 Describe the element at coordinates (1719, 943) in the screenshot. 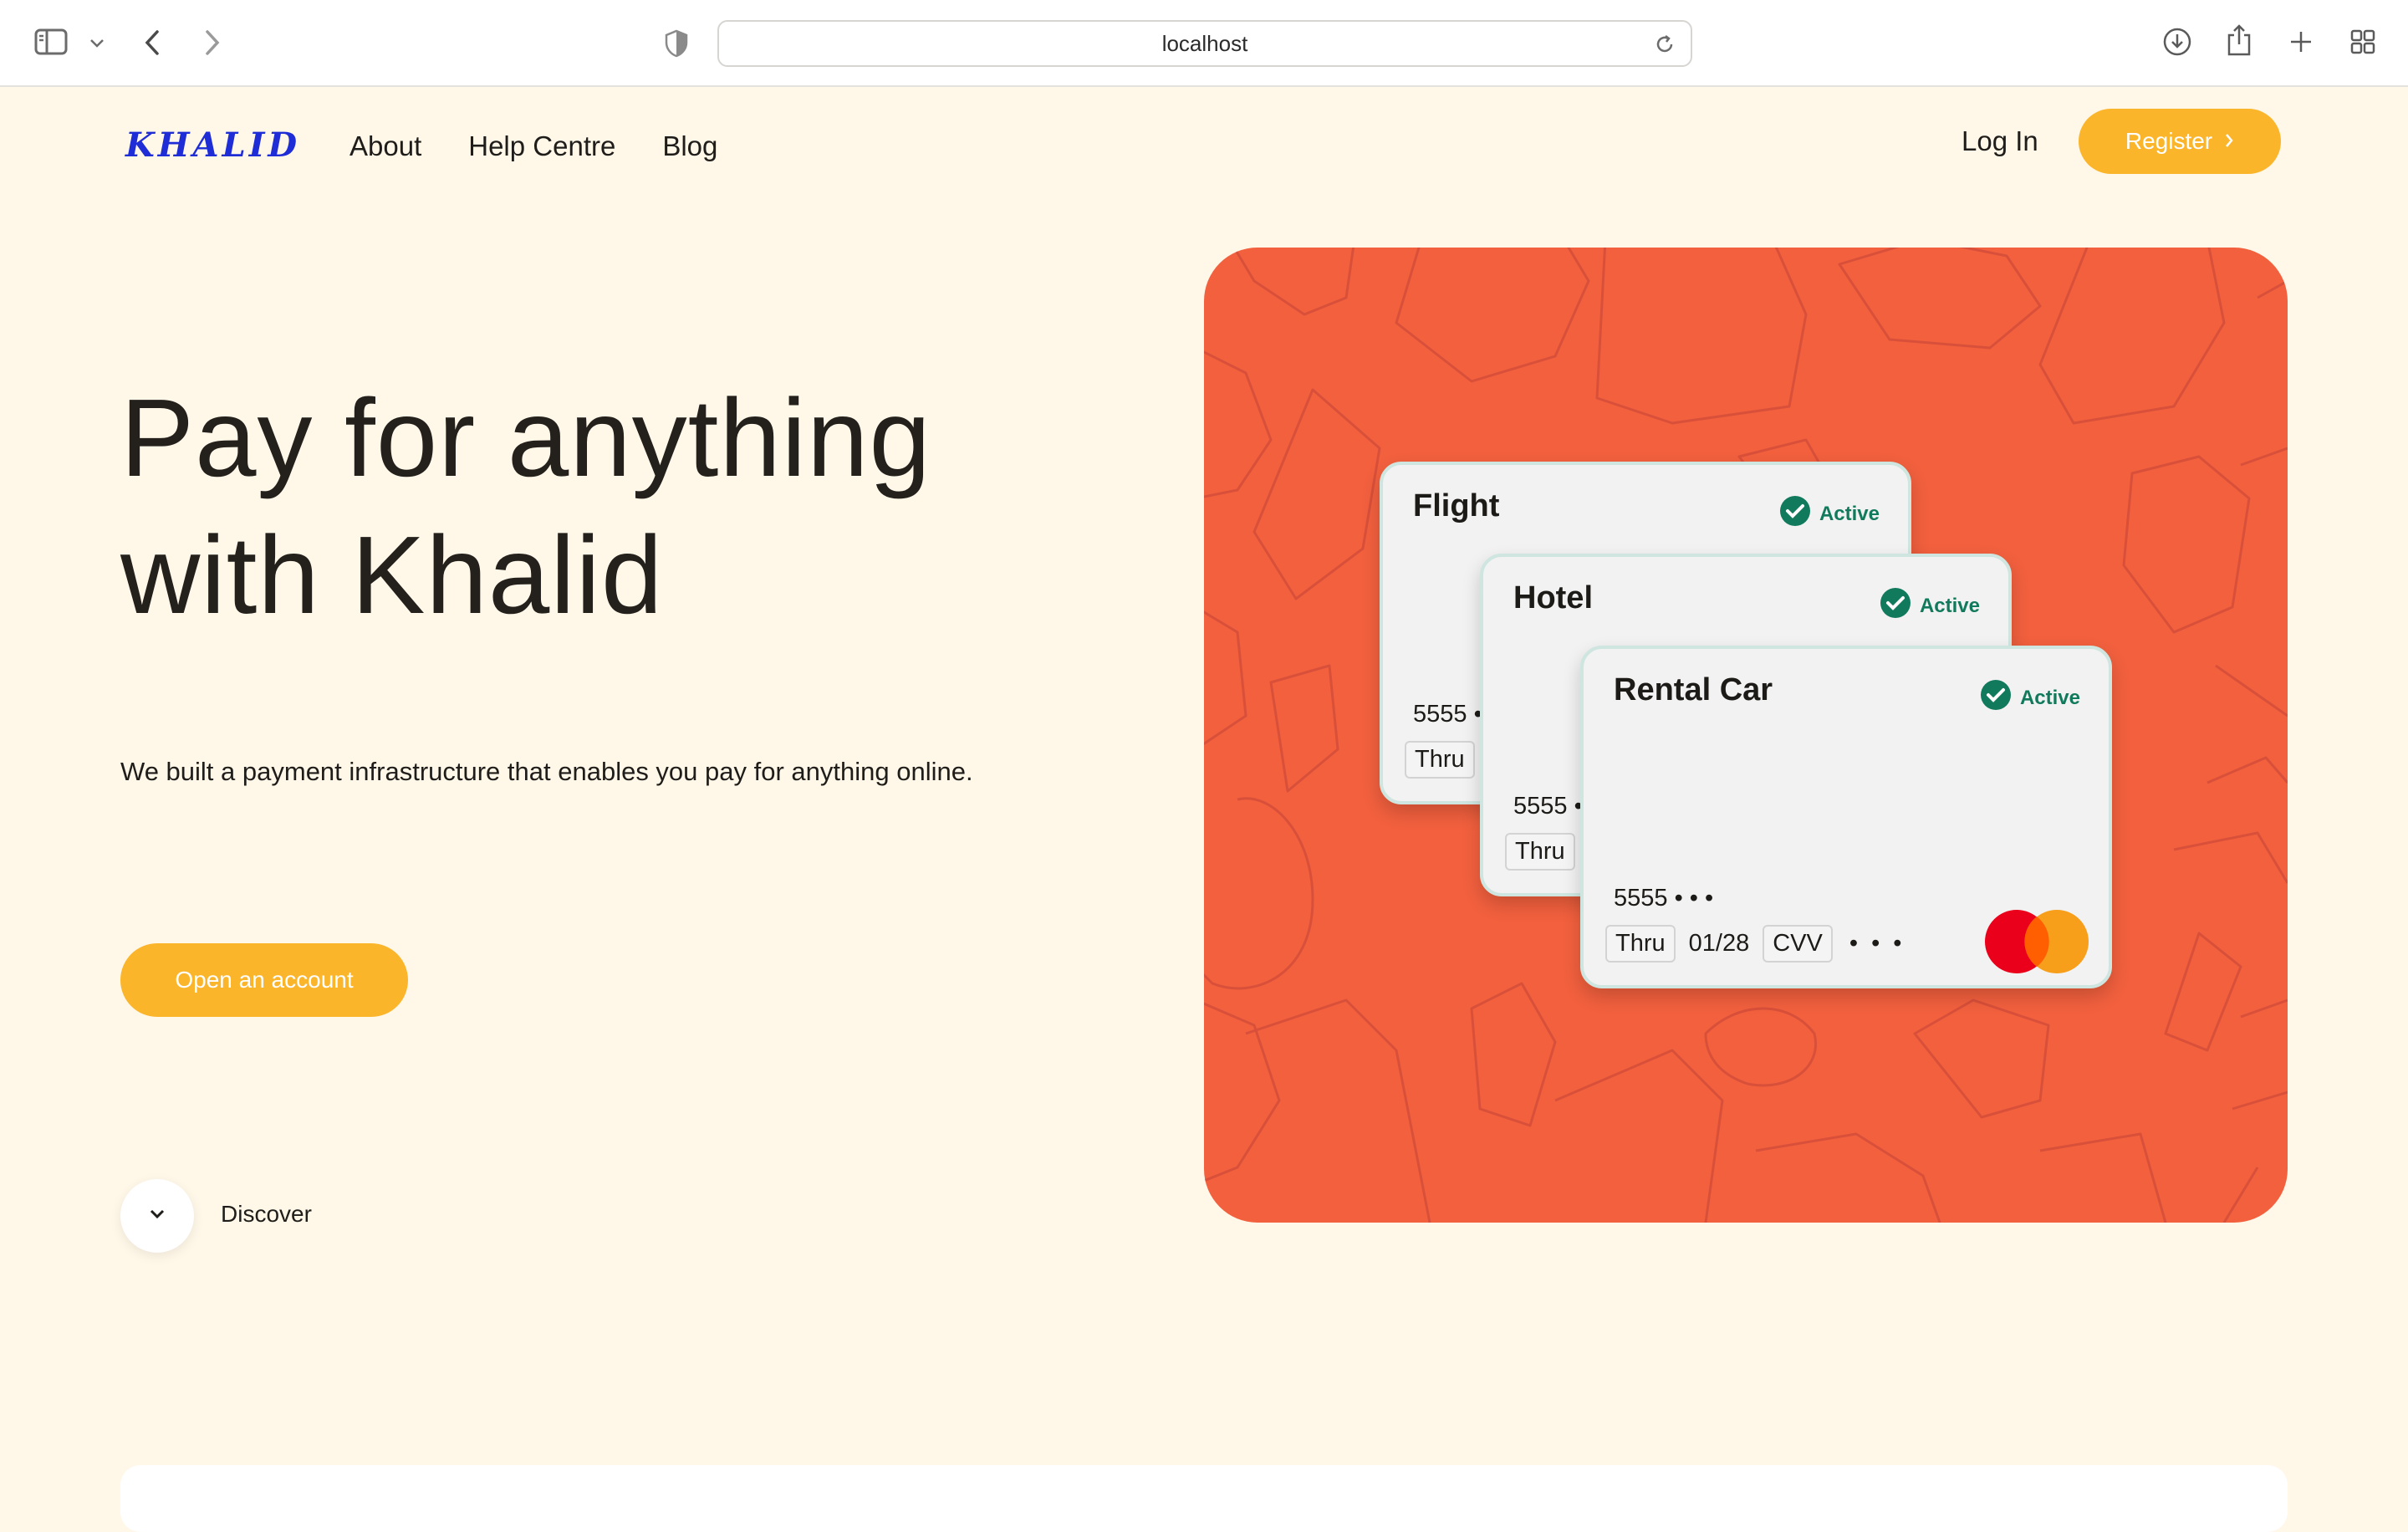

I see `expiry-value: 01/28` at that location.